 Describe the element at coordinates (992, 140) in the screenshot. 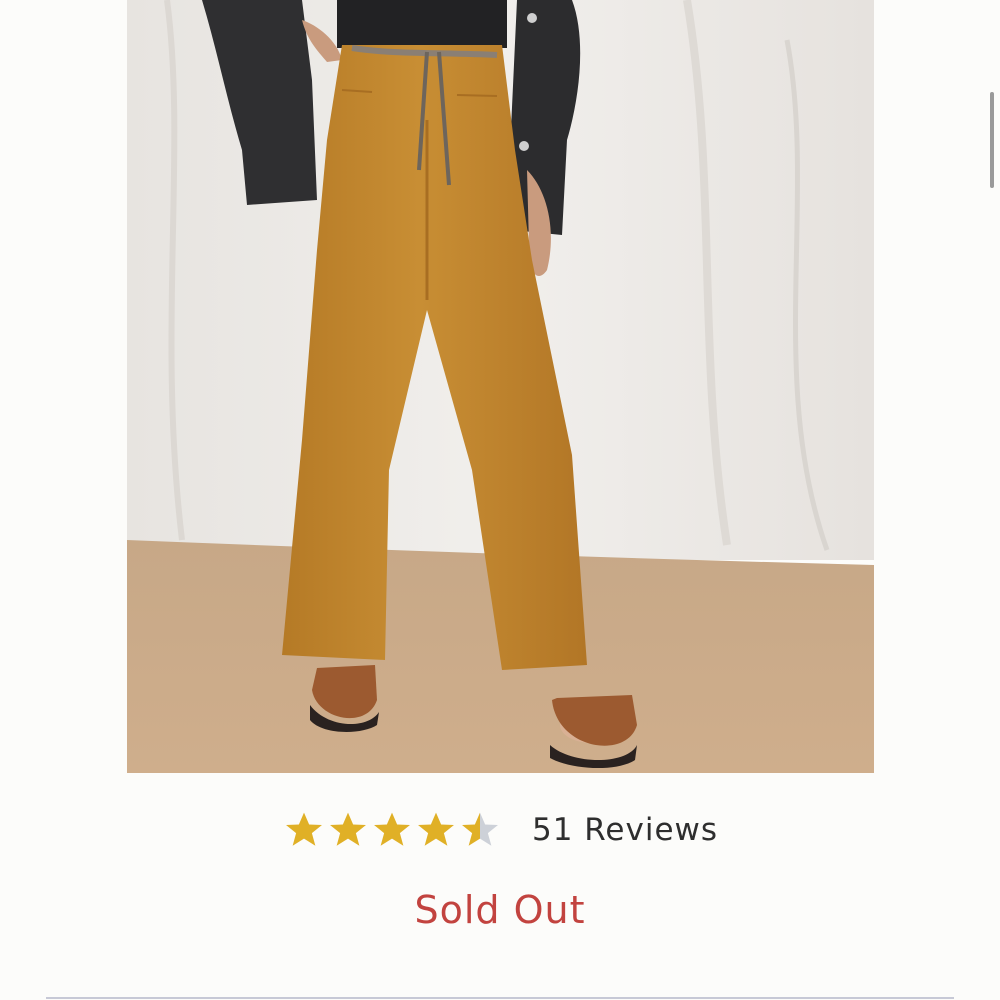

I see `scrollbar-thumb` at that location.